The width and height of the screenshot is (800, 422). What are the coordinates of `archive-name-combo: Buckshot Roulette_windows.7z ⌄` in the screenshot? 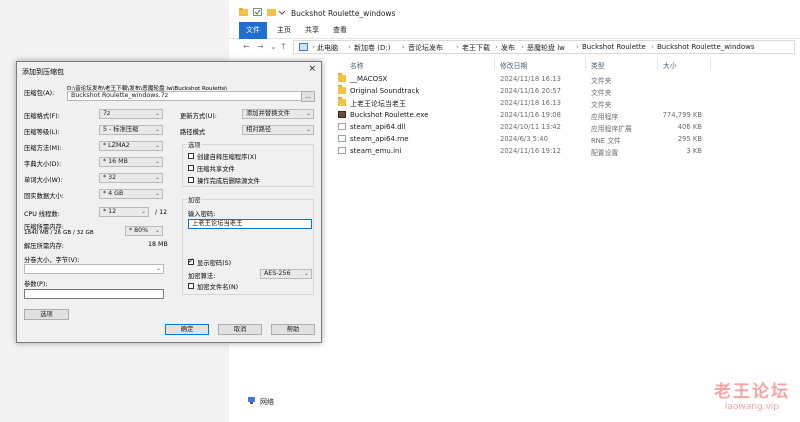 It's located at (189, 96).